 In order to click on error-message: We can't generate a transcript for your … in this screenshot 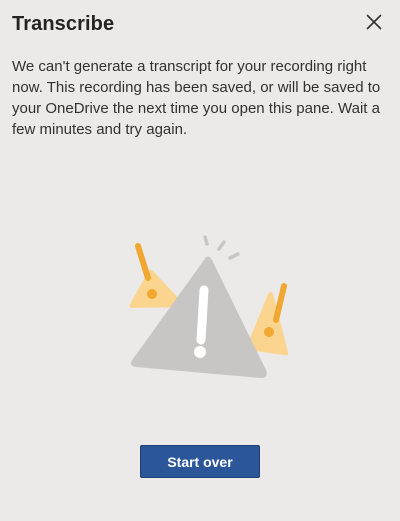, I will do `click(196, 98)`.